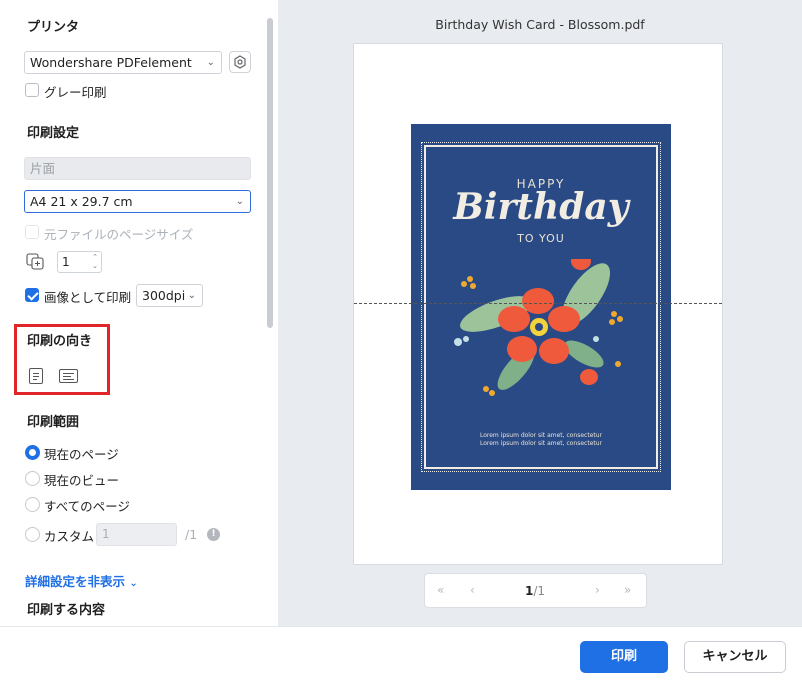 The height and width of the screenshot is (689, 802). I want to click on copies-icon, so click(35, 261).